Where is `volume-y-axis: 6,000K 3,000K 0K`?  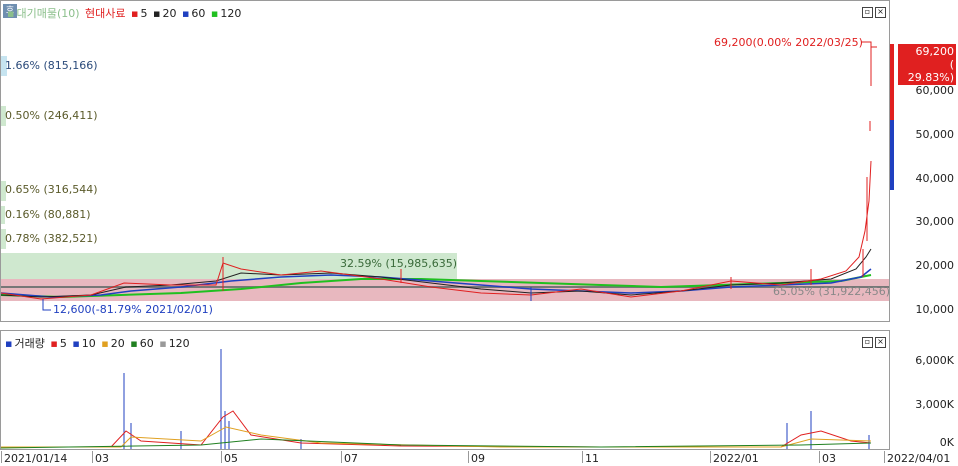
volume-y-axis: 6,000K 3,000K 0K is located at coordinates (925, 390).